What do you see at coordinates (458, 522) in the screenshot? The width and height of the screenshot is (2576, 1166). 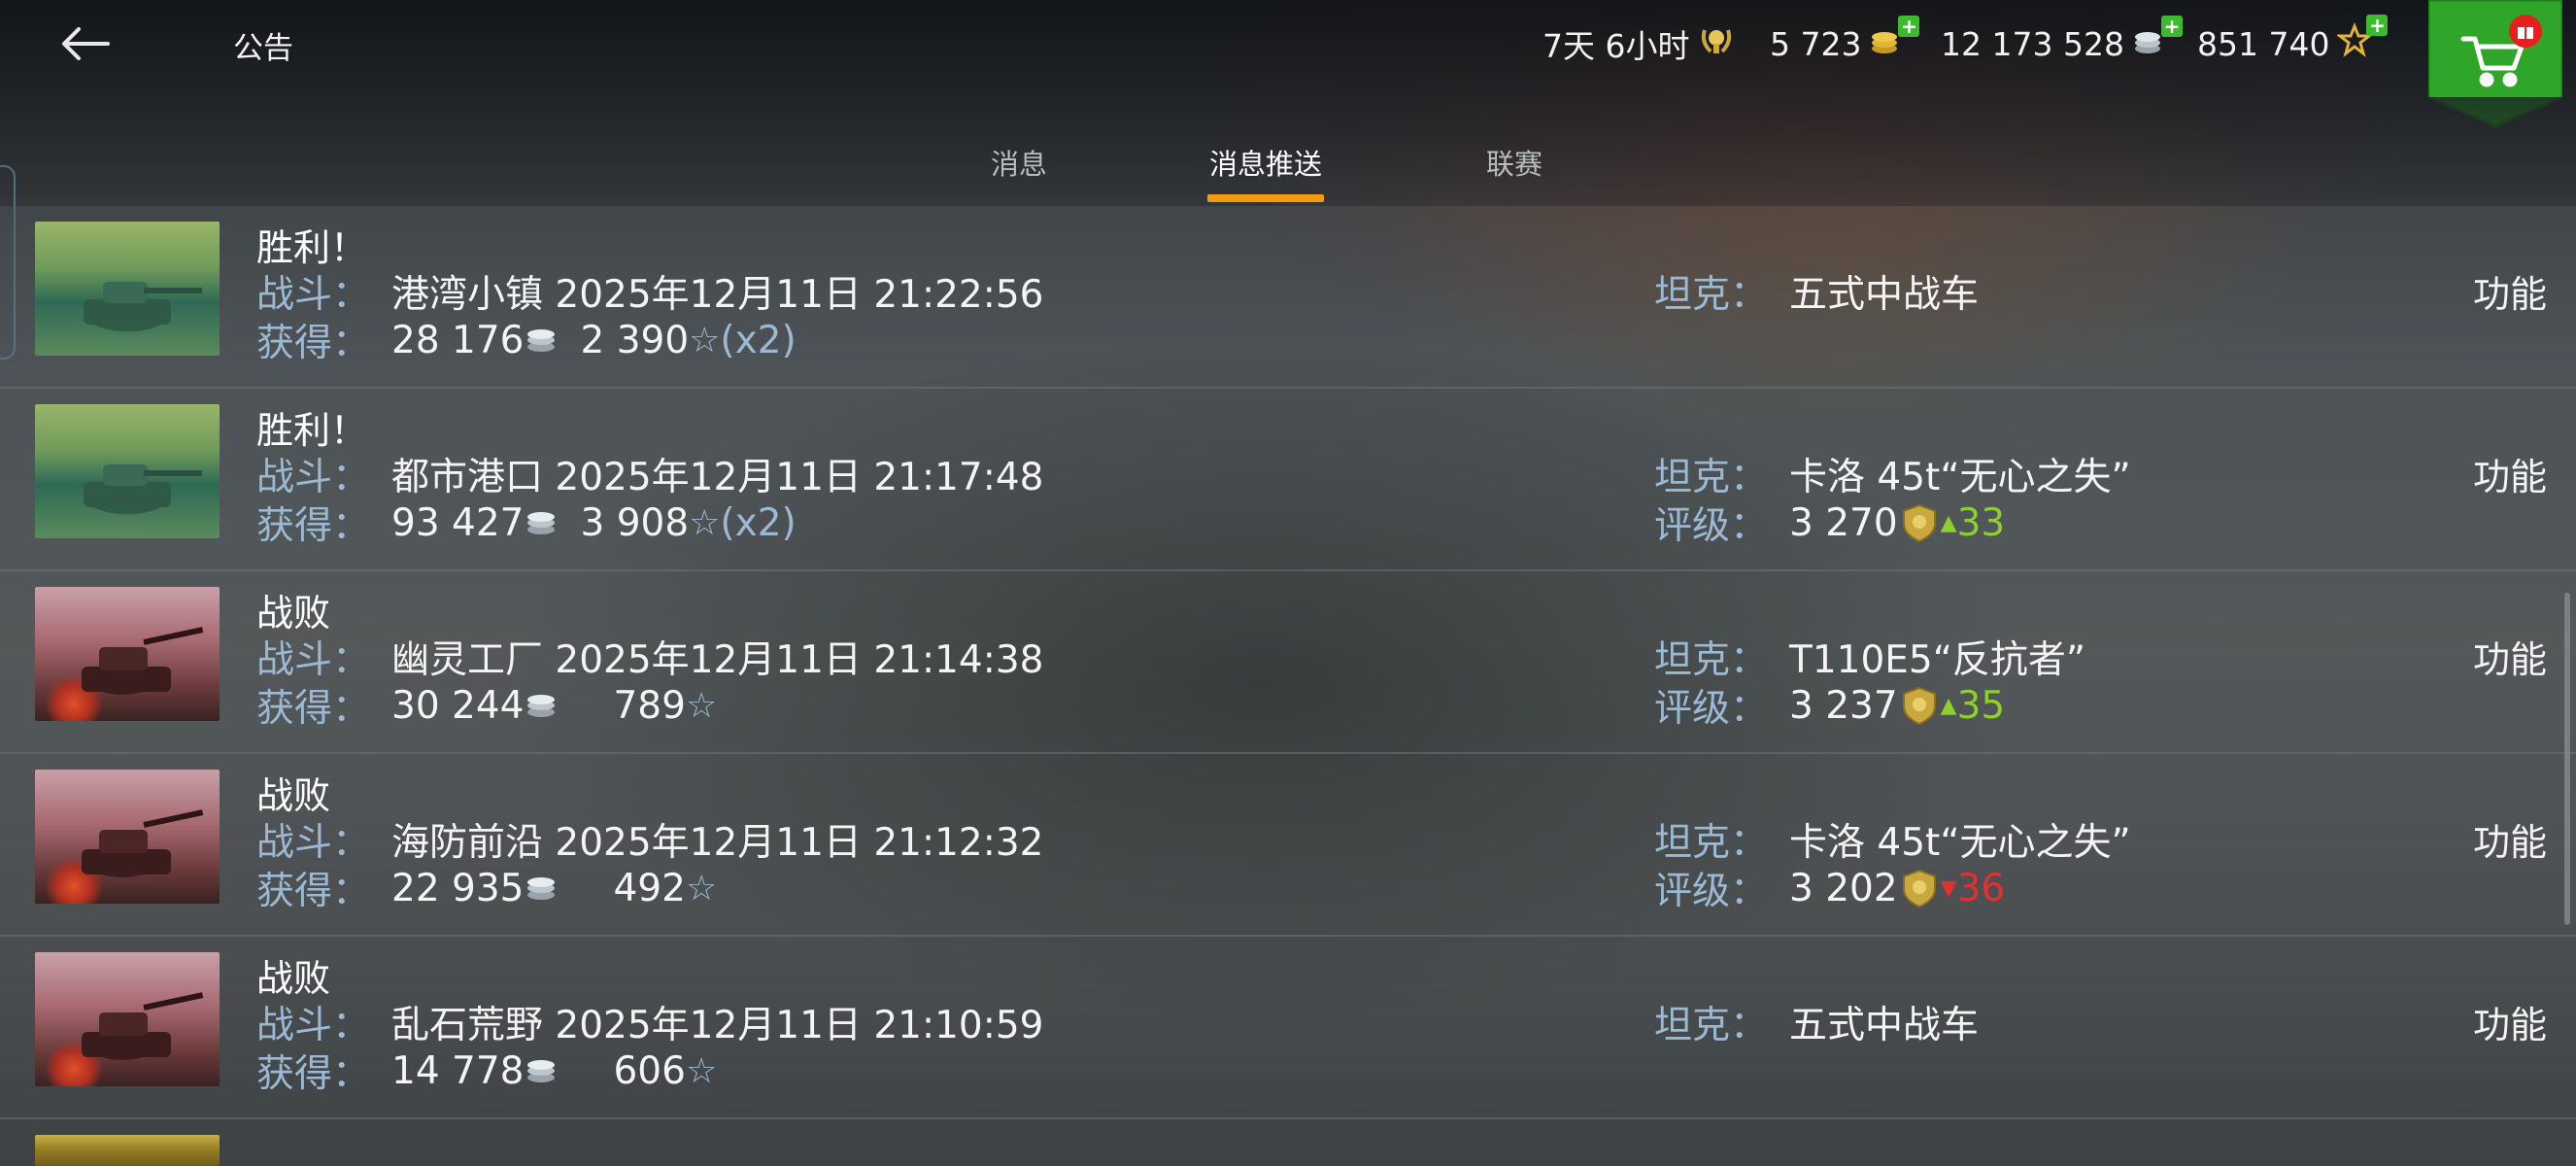 I see `credits-earned: 93 427` at bounding box center [458, 522].